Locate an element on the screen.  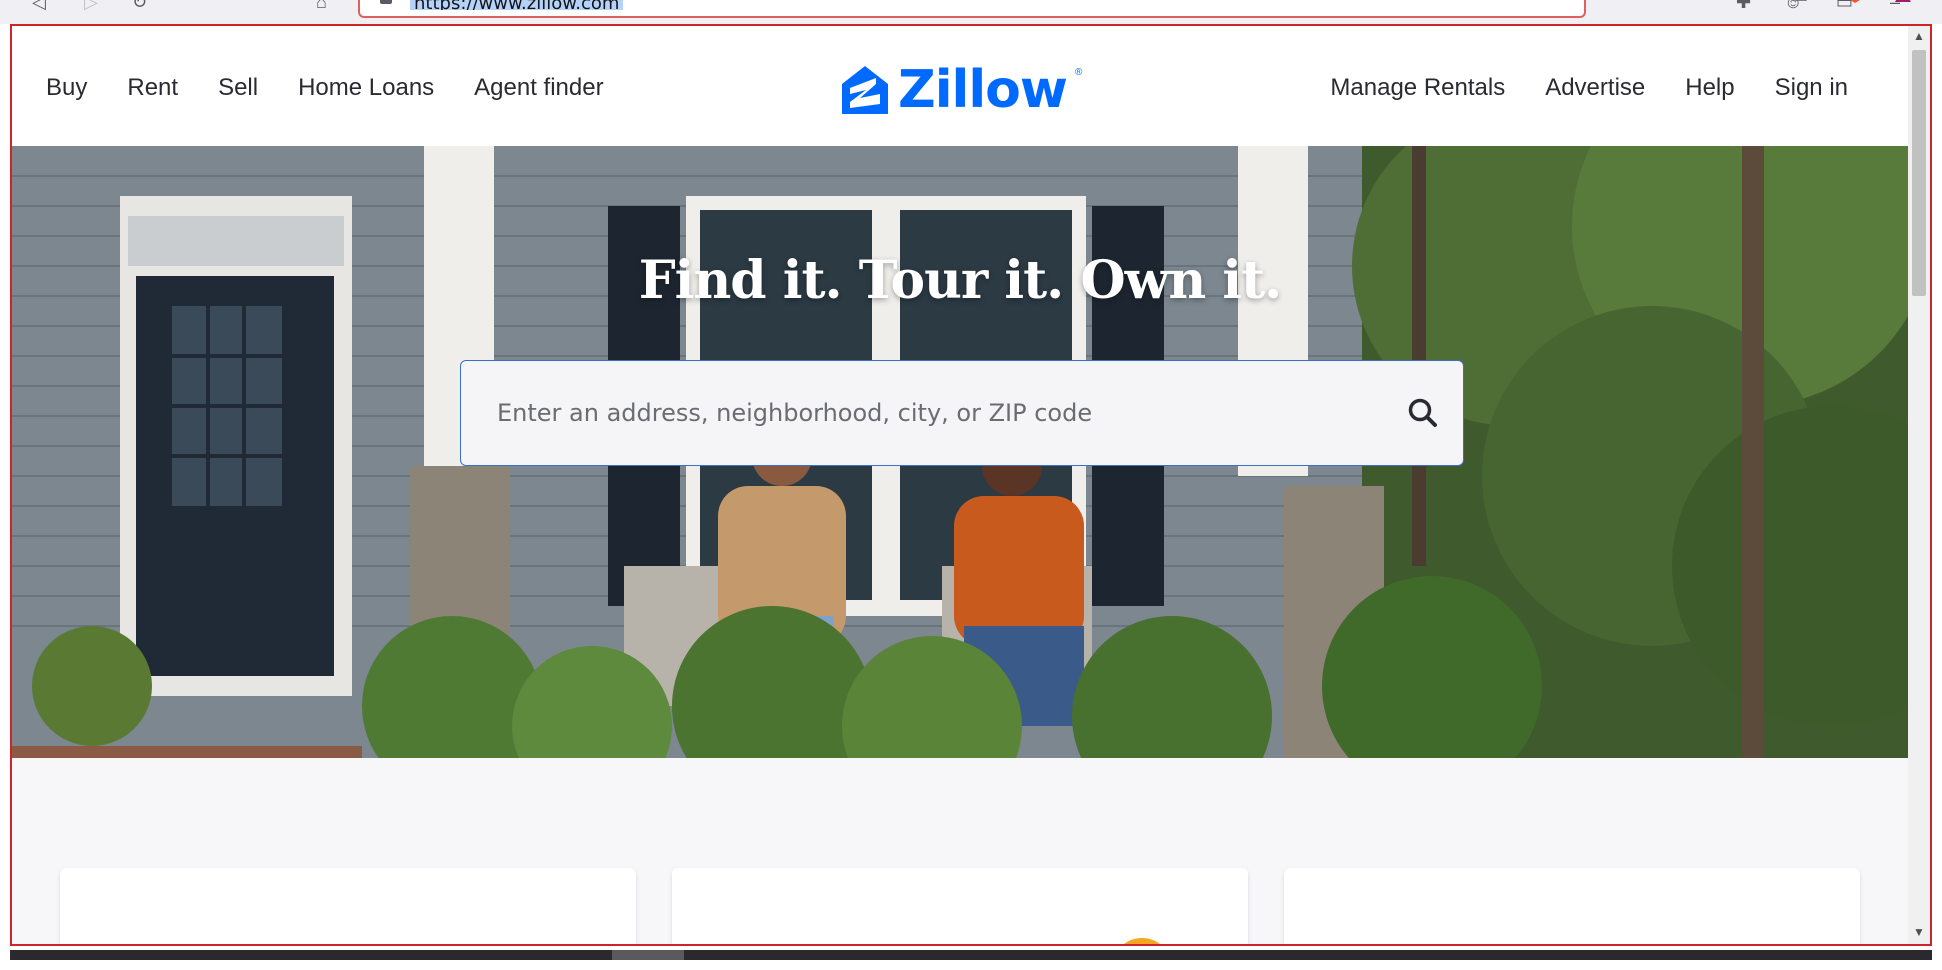
url-bar: https://www.zillow.com is located at coordinates (1134, 9).